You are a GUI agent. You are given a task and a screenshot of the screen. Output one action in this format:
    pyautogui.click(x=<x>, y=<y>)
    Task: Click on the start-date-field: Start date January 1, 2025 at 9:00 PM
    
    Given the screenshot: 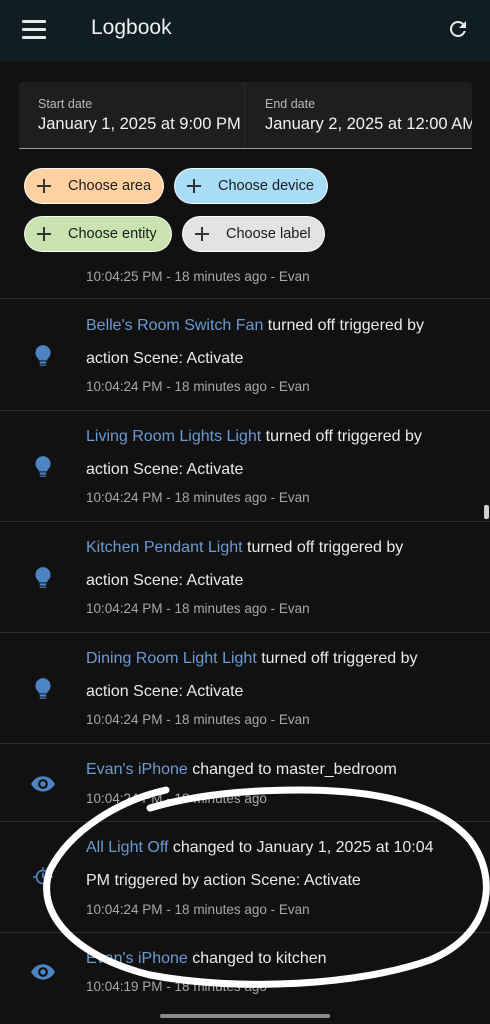 What is the action you would take?
    pyautogui.click(x=131, y=115)
    